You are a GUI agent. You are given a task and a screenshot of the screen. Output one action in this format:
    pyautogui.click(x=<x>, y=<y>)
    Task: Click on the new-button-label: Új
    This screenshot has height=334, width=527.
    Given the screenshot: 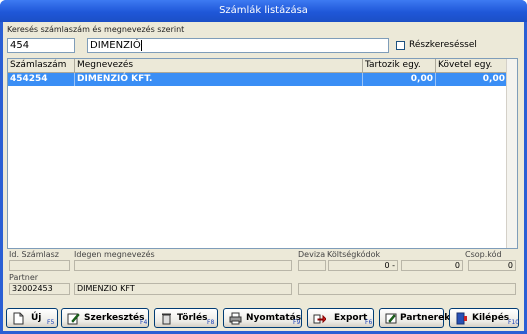 What is the action you would take?
    pyautogui.click(x=36, y=318)
    